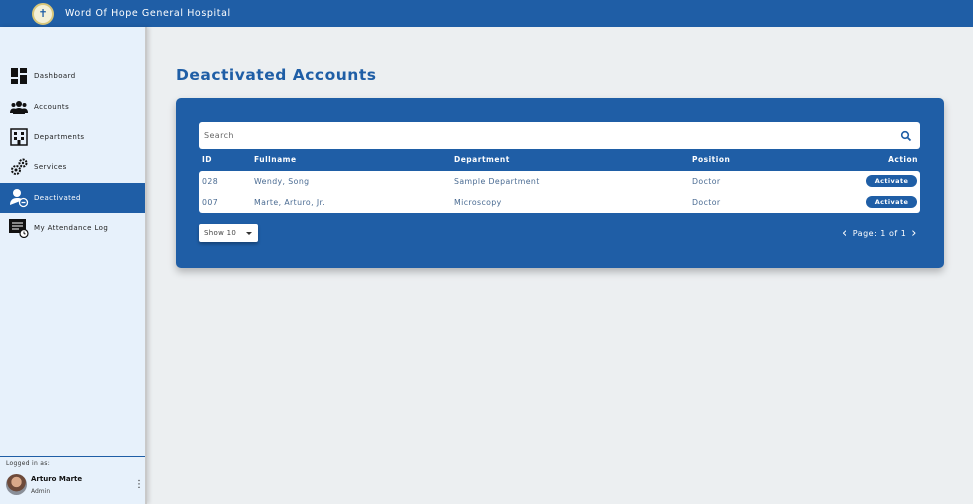 This screenshot has height=504, width=973. Describe the element at coordinates (478, 202) in the screenshot. I see `cell-department: Microscopy` at that location.